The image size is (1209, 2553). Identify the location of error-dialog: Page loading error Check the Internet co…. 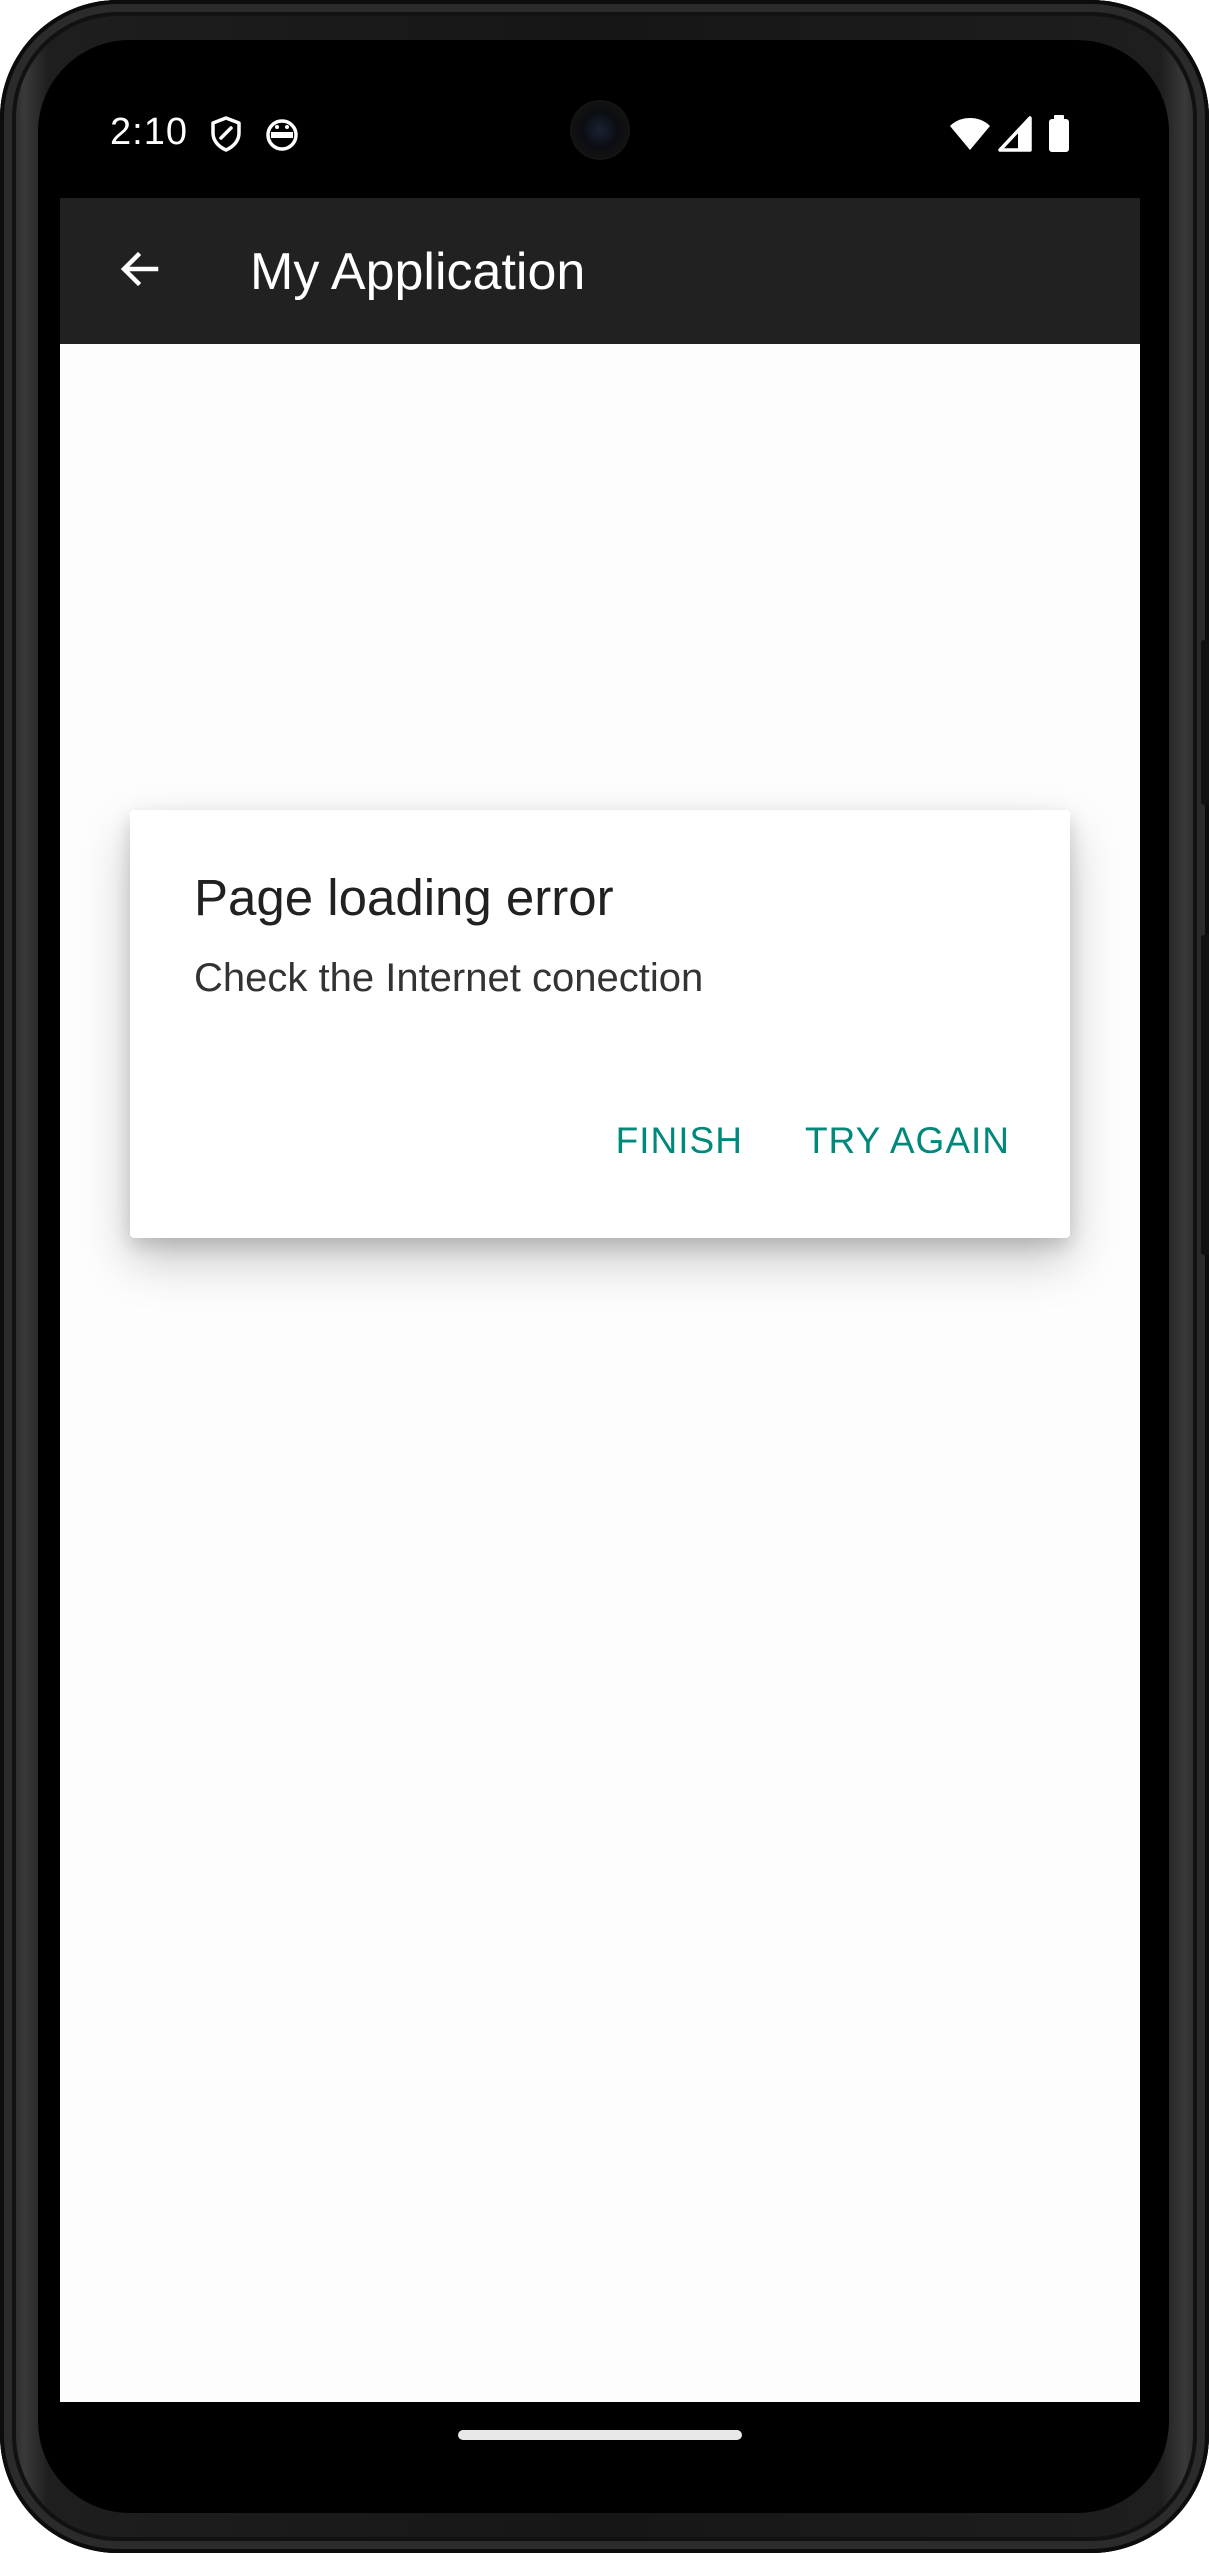
(600, 1024).